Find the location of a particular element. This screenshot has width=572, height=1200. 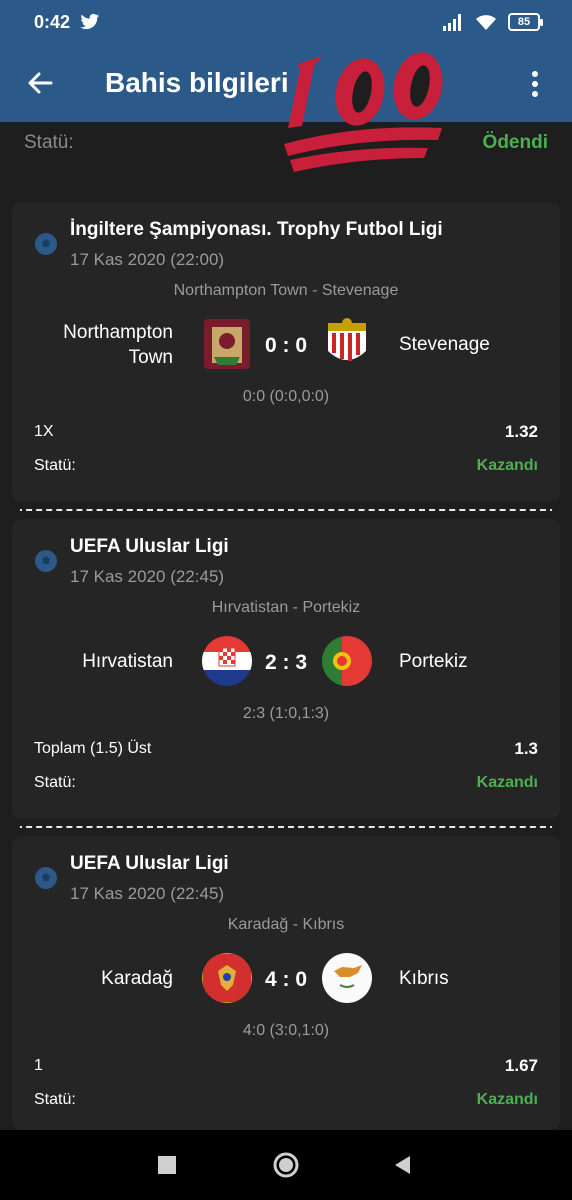

away-team-logo is located at coordinates (347, 339).